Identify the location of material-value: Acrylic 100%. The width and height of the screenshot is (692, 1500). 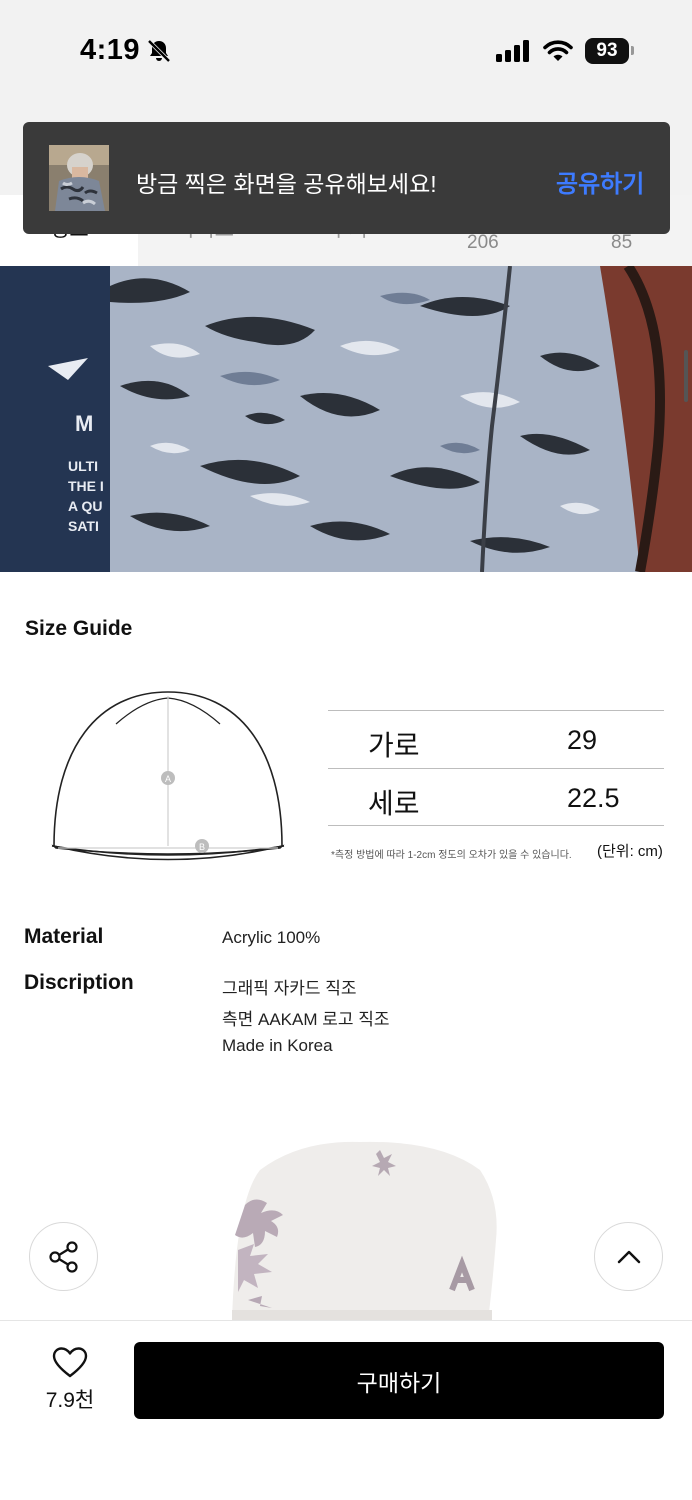
(271, 937).